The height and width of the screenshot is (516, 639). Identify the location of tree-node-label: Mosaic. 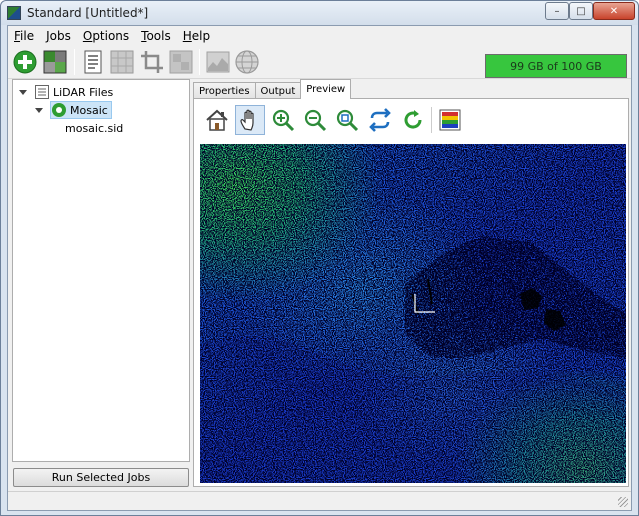
(89, 110).